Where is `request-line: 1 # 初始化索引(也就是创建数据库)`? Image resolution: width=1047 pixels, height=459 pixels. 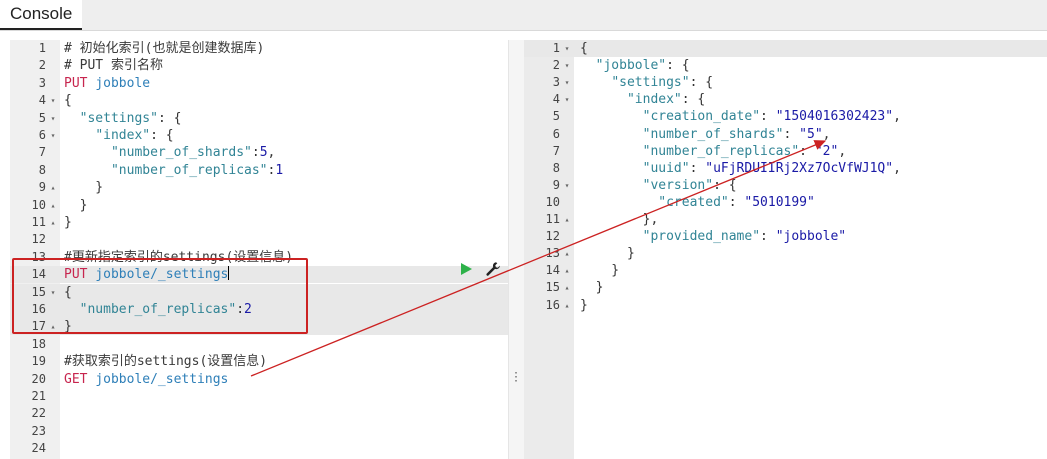
request-line: 1 # 初始化索引(也就是创建数据库) is located at coordinates (259, 48).